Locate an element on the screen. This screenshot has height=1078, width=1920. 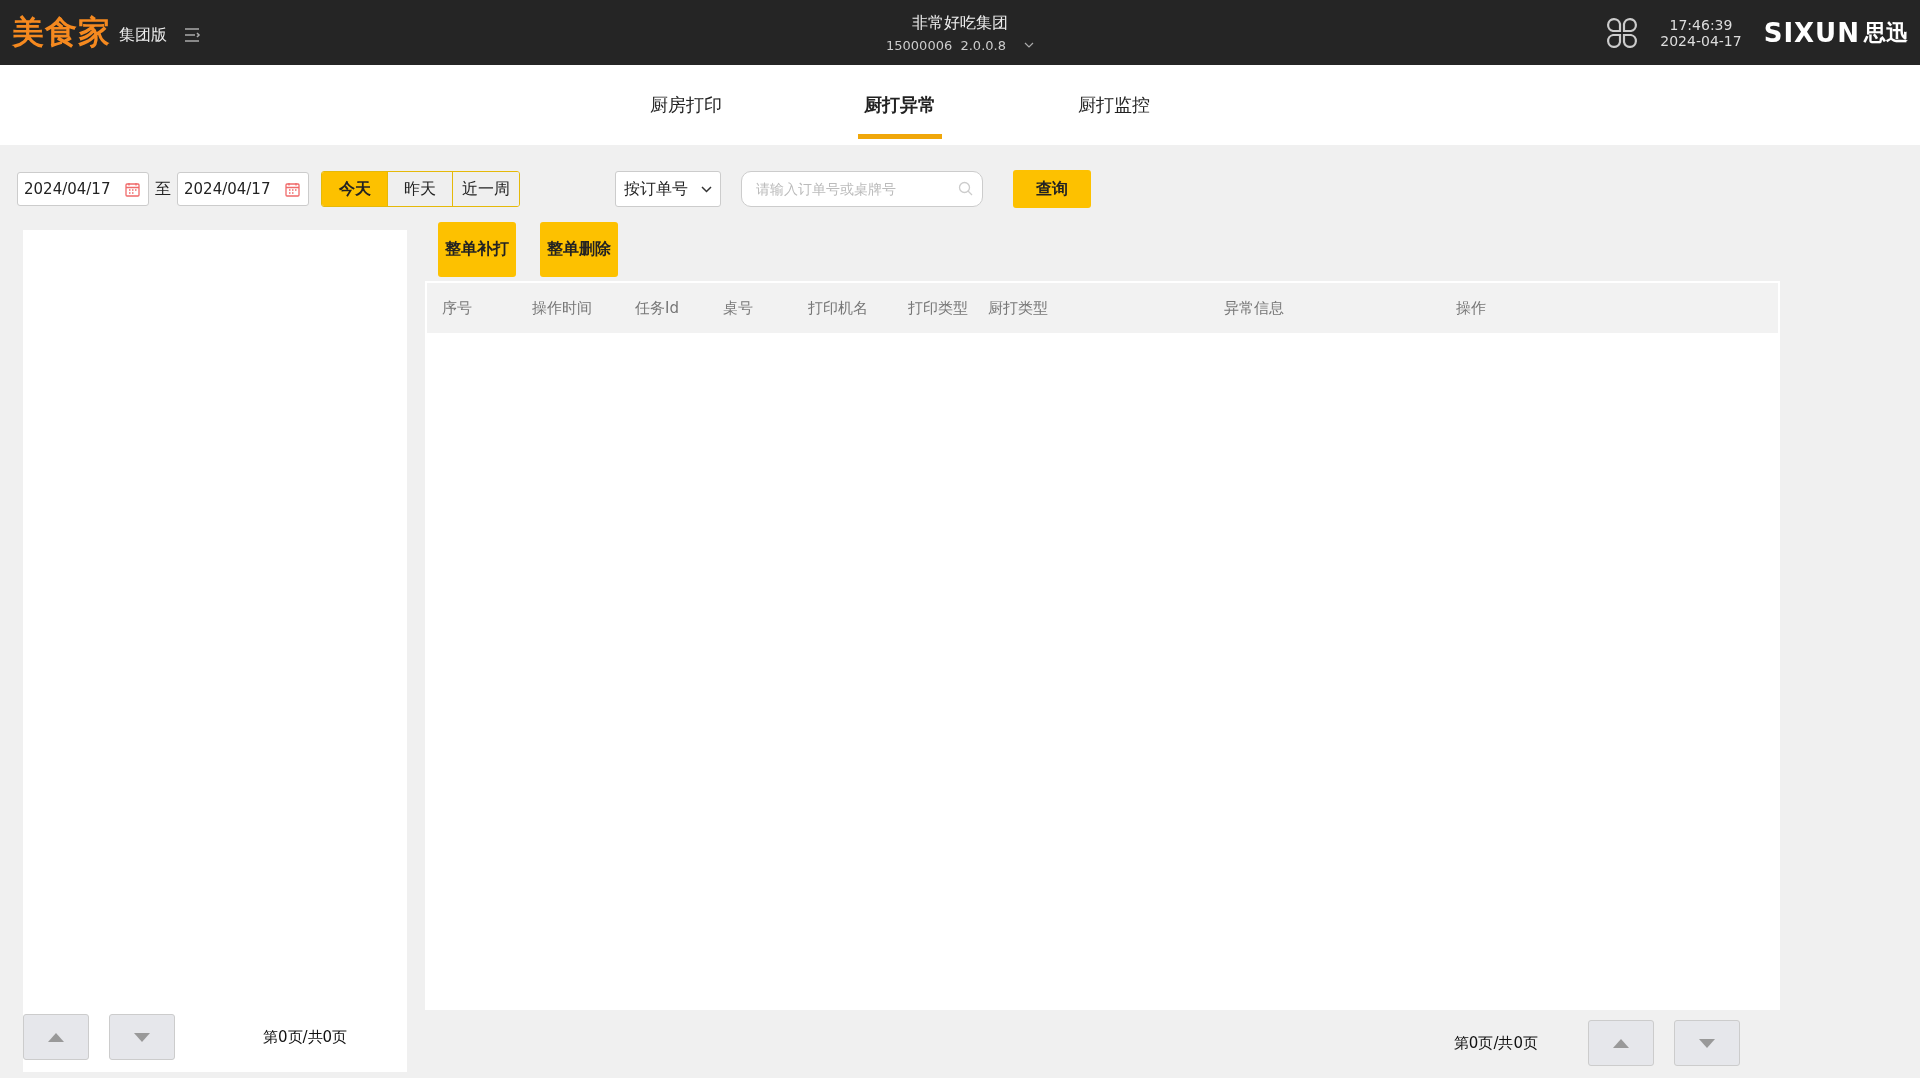
start-date-field: 2024/04/17 is located at coordinates (83, 189).